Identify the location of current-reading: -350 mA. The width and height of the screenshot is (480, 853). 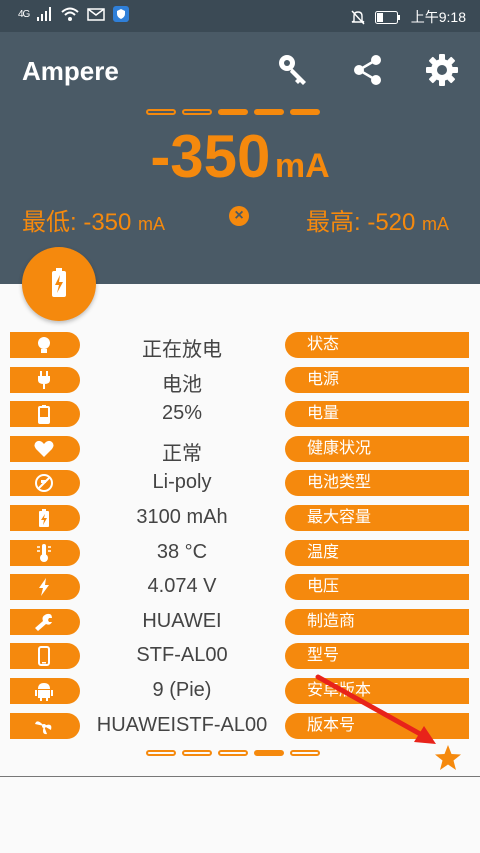
(240, 156).